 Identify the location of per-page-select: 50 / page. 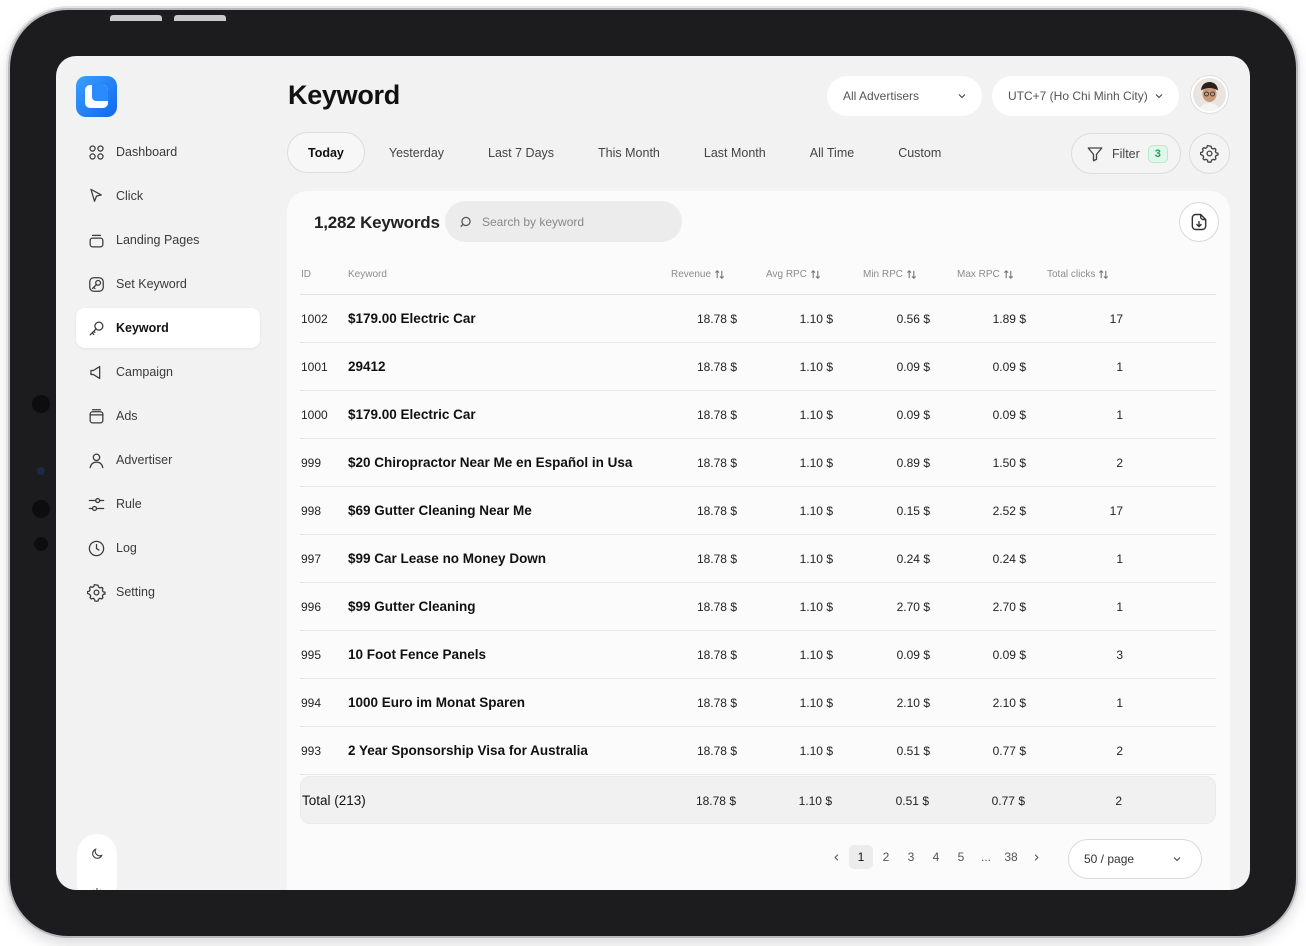
(1135, 859).